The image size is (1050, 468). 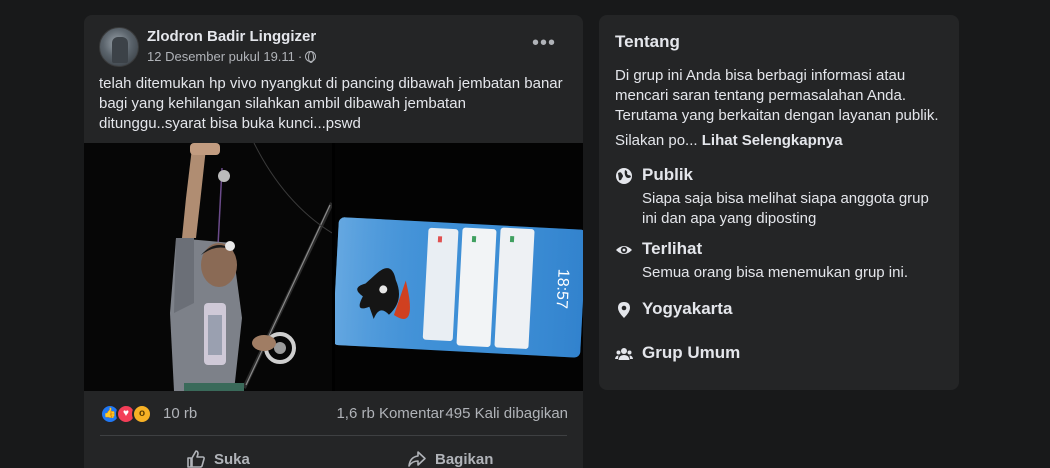 I want to click on like-button: Suka, so click(x=218, y=454).